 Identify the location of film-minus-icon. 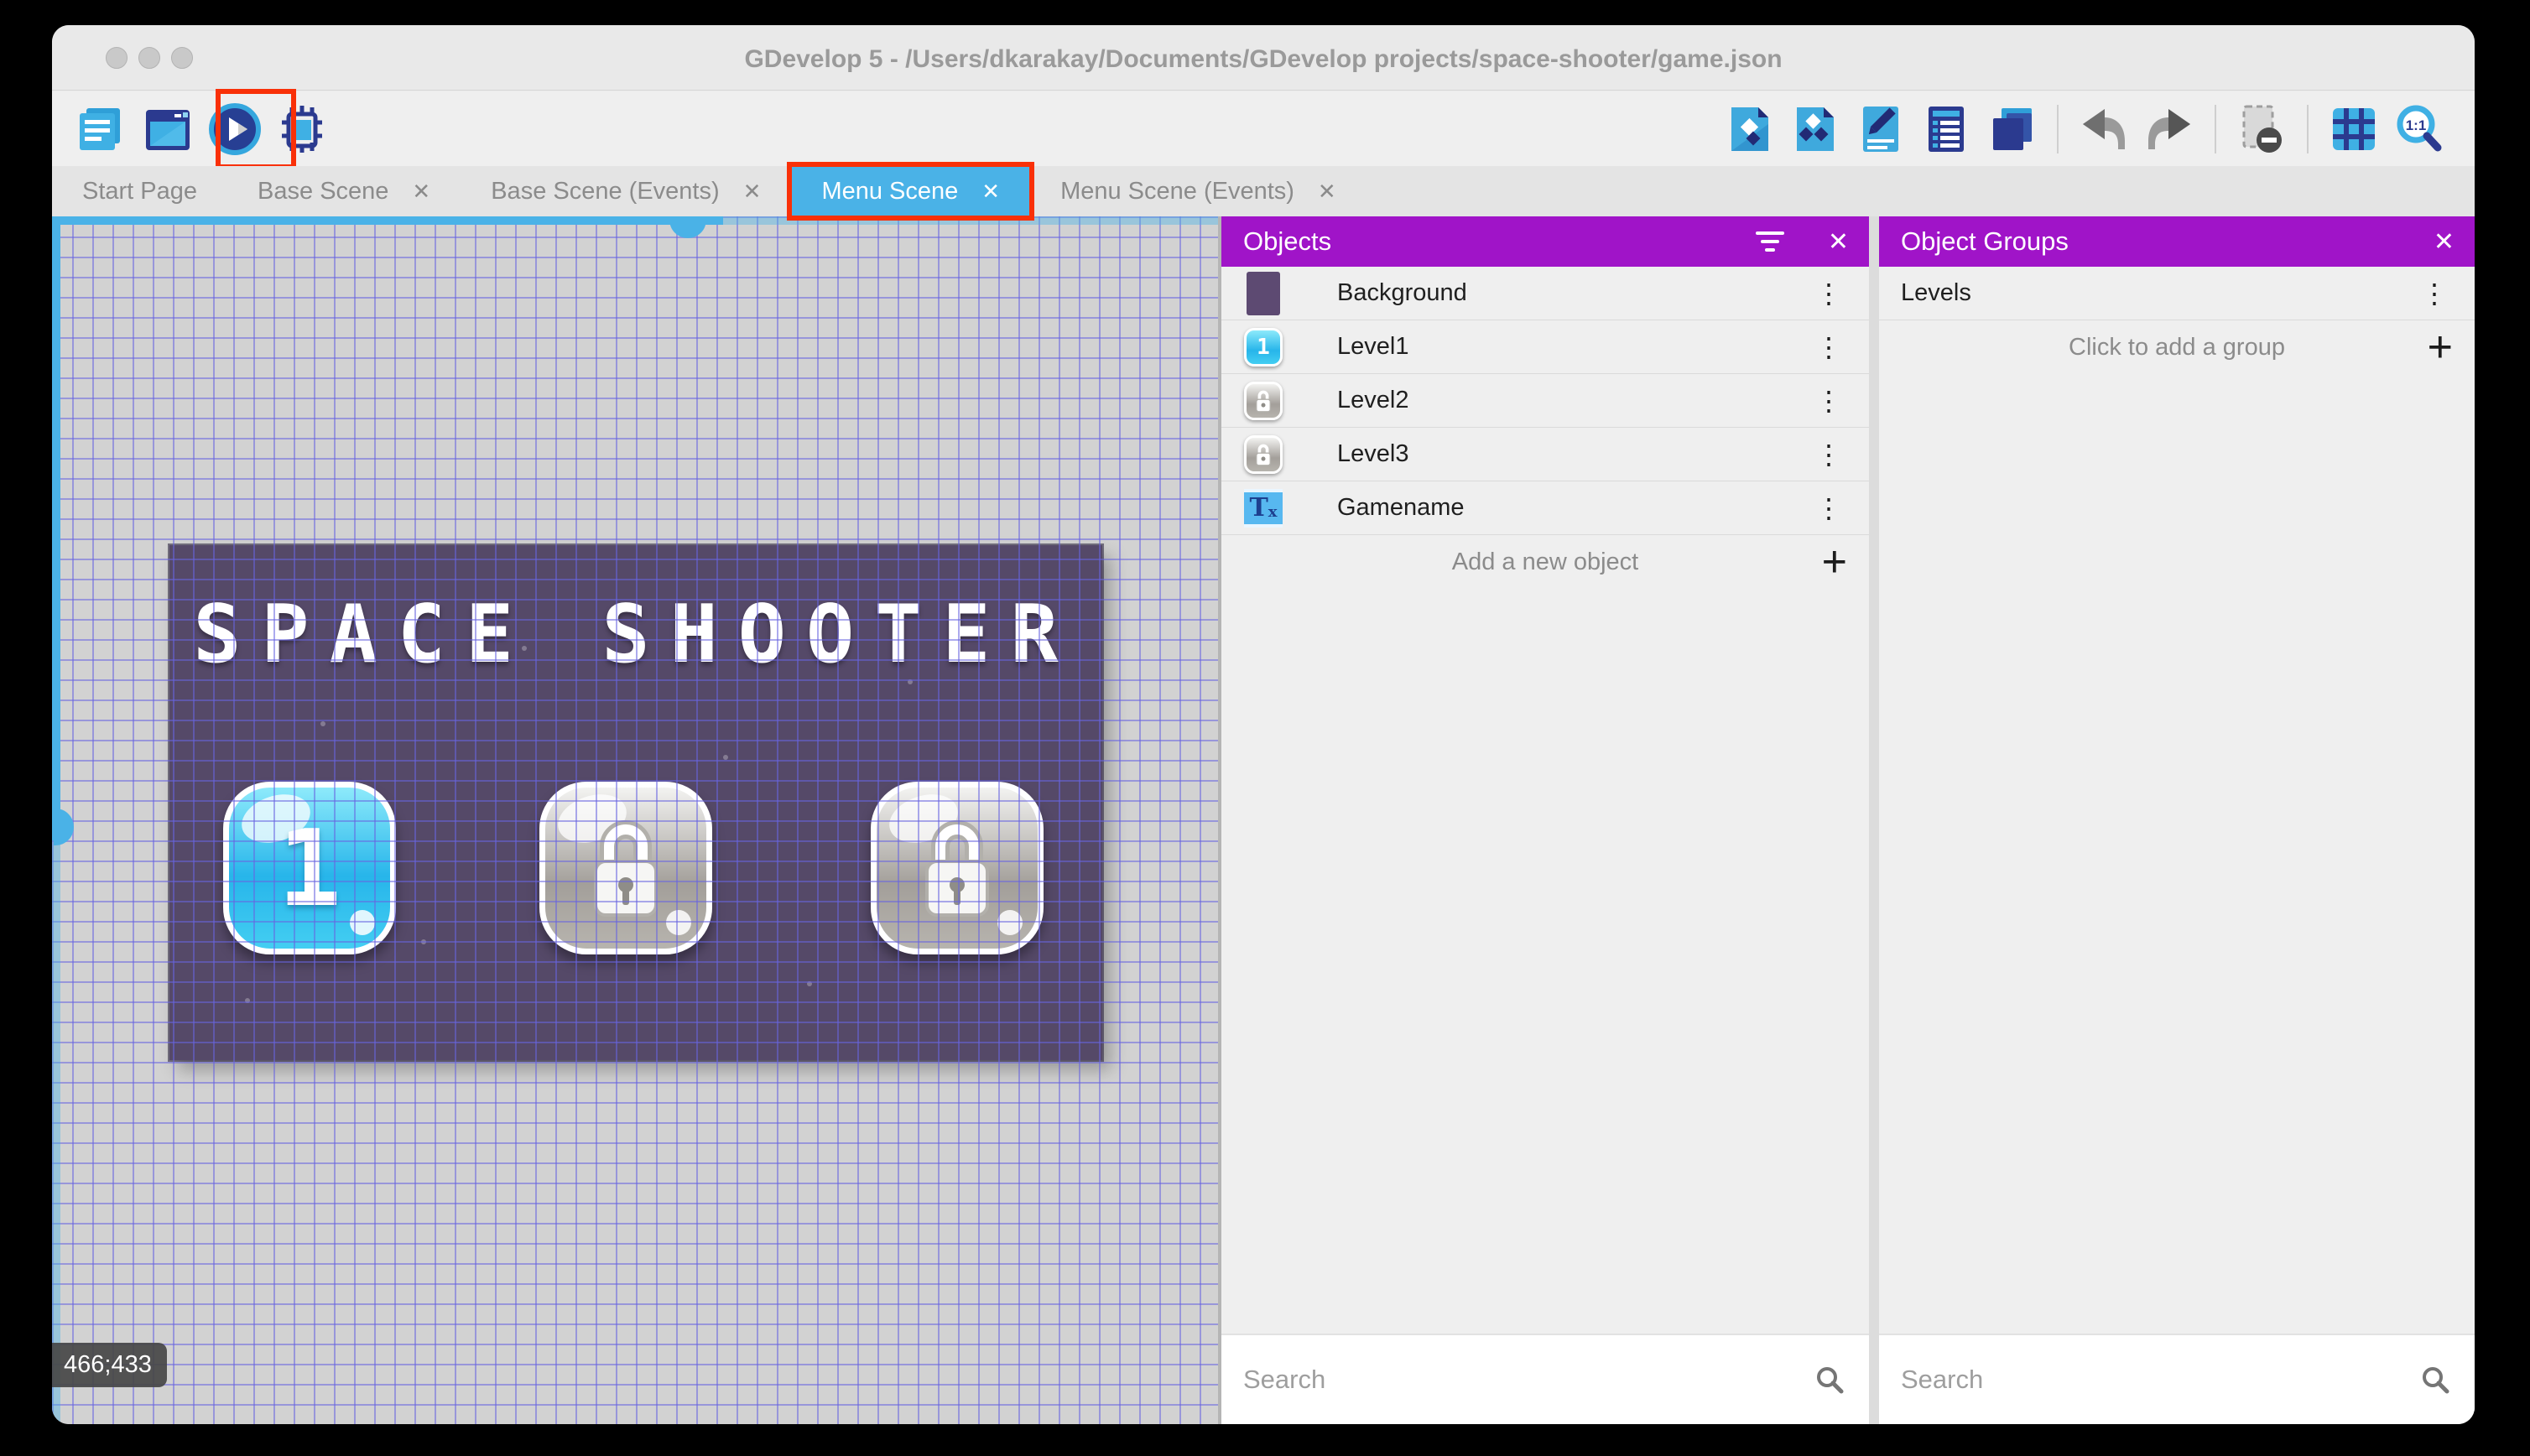
(2261, 129).